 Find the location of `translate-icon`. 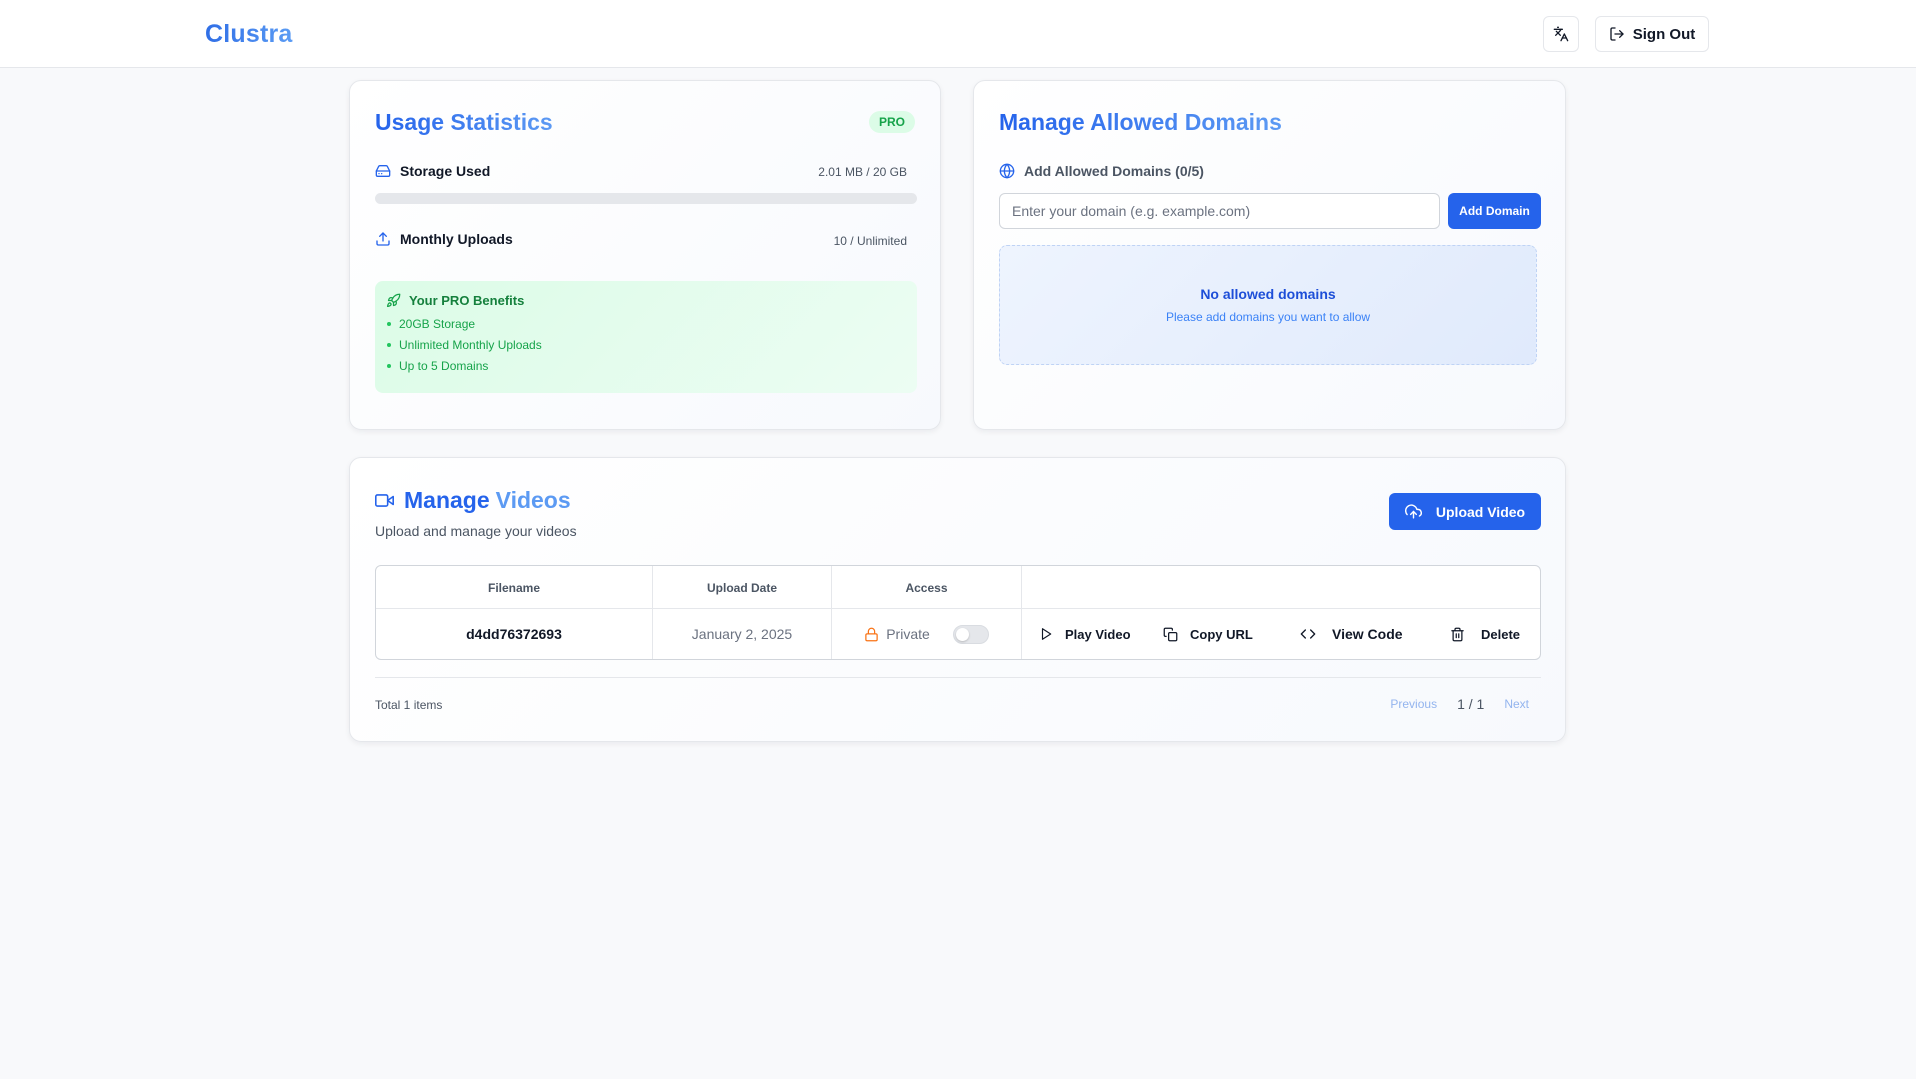

translate-icon is located at coordinates (1561, 34).